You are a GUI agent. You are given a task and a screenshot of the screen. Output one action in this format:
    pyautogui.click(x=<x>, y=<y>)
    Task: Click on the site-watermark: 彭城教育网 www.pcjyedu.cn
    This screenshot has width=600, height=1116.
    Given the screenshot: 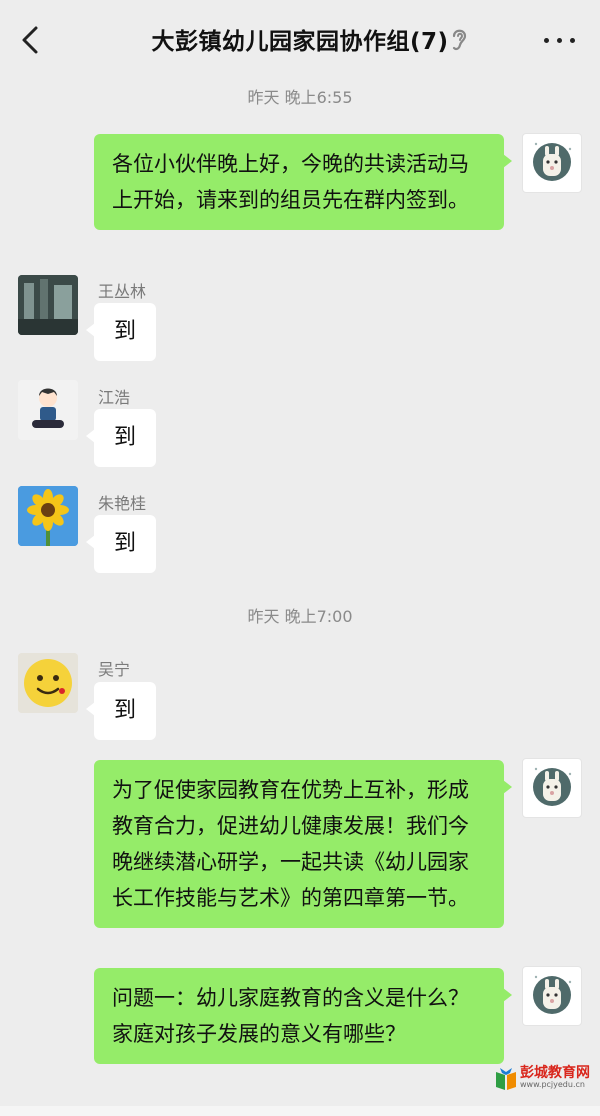 What is the action you would take?
    pyautogui.click(x=544, y=1080)
    